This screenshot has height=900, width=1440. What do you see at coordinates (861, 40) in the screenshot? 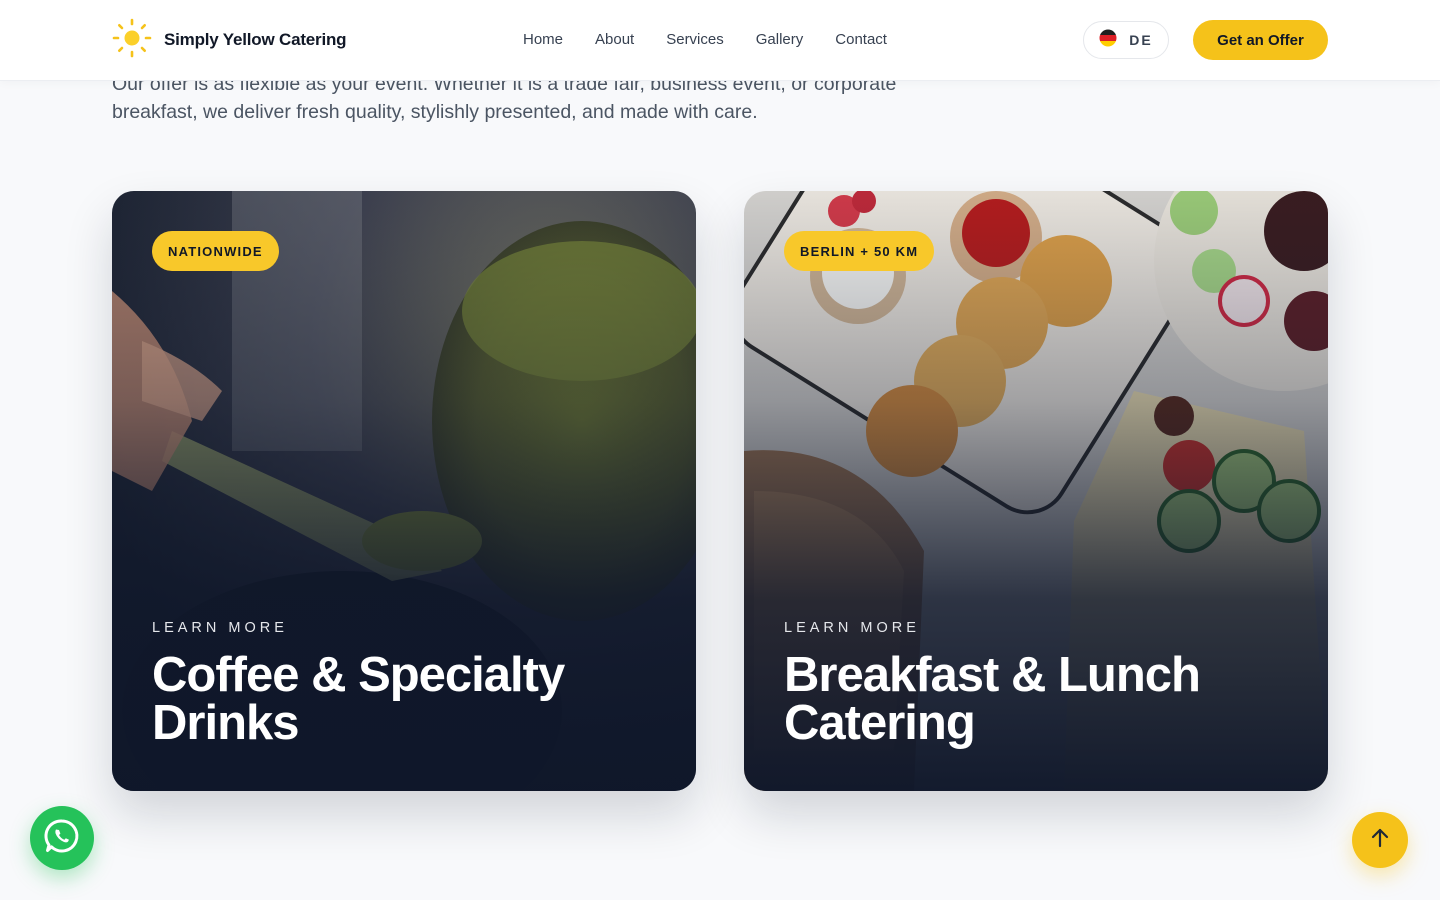
I see `nav-contact: Contact` at bounding box center [861, 40].